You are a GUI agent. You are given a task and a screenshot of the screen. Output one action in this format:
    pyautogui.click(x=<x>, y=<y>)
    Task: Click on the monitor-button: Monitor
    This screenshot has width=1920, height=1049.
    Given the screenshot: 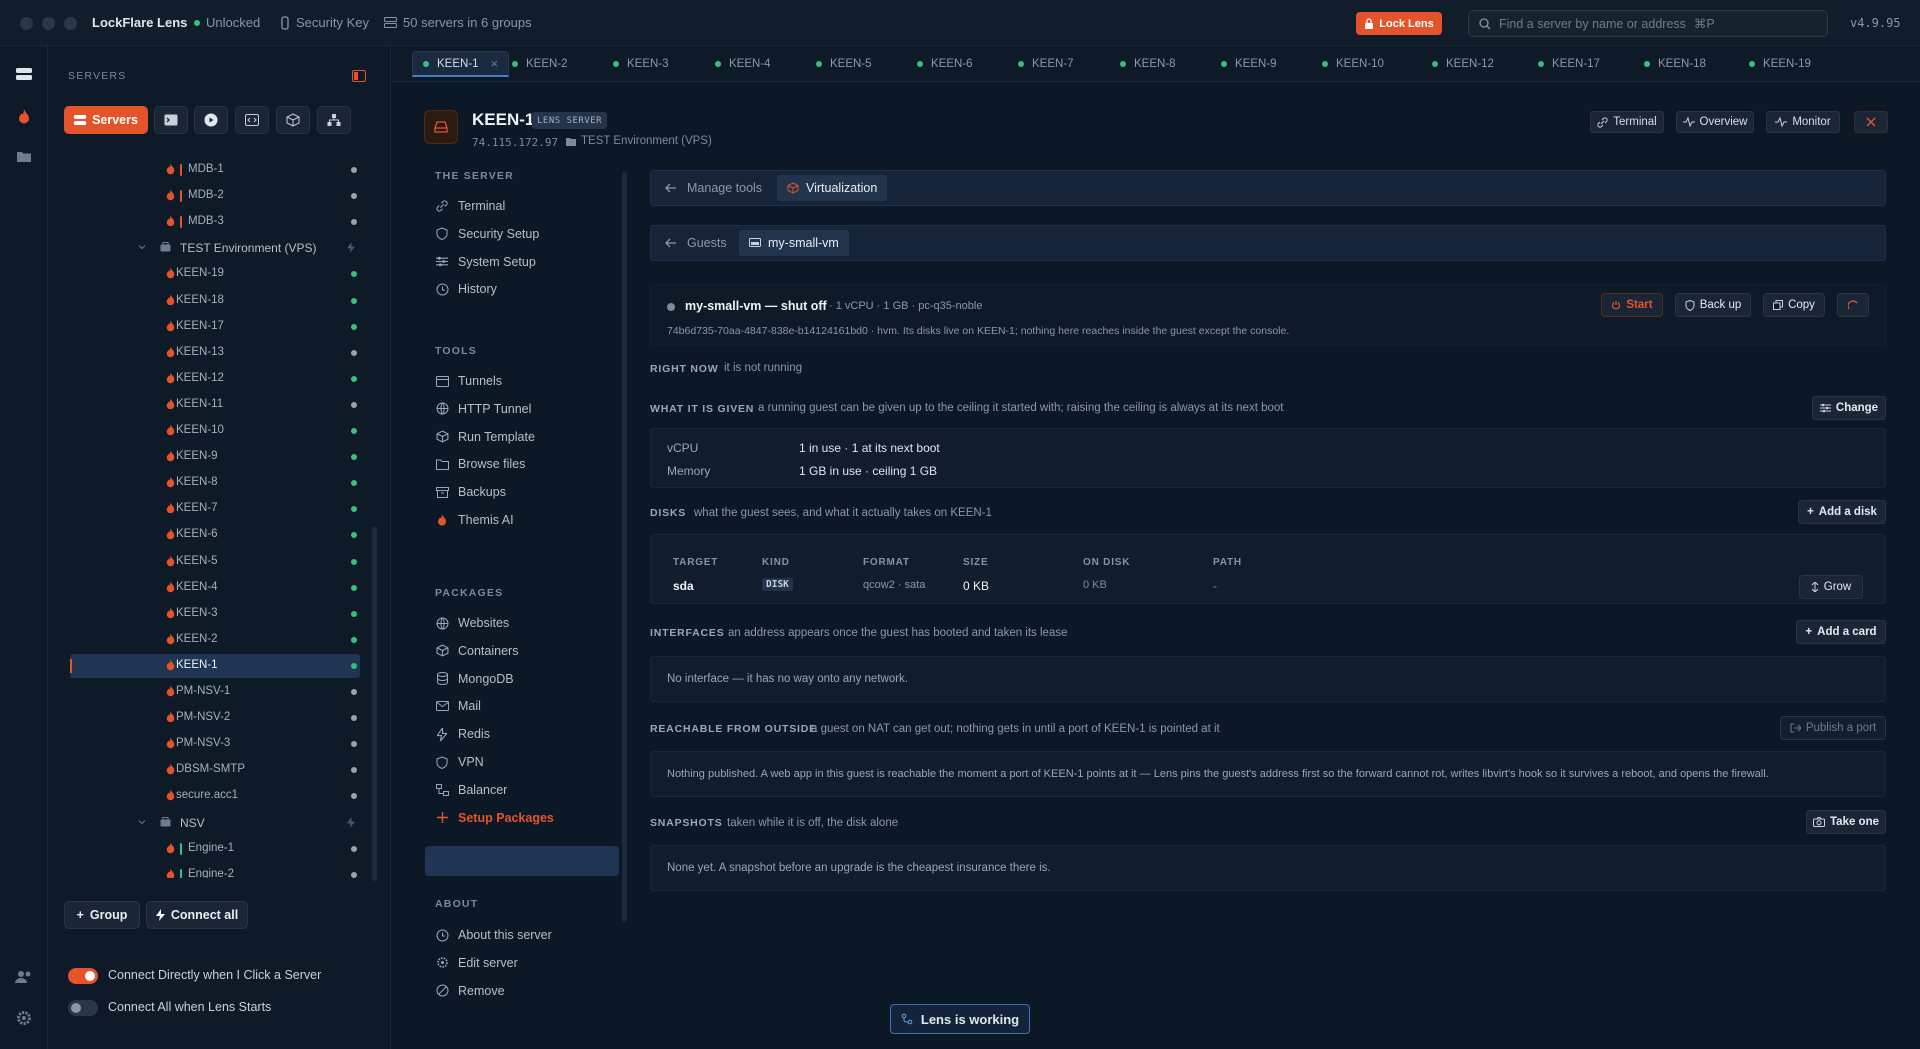 What is the action you would take?
    pyautogui.click(x=1803, y=122)
    